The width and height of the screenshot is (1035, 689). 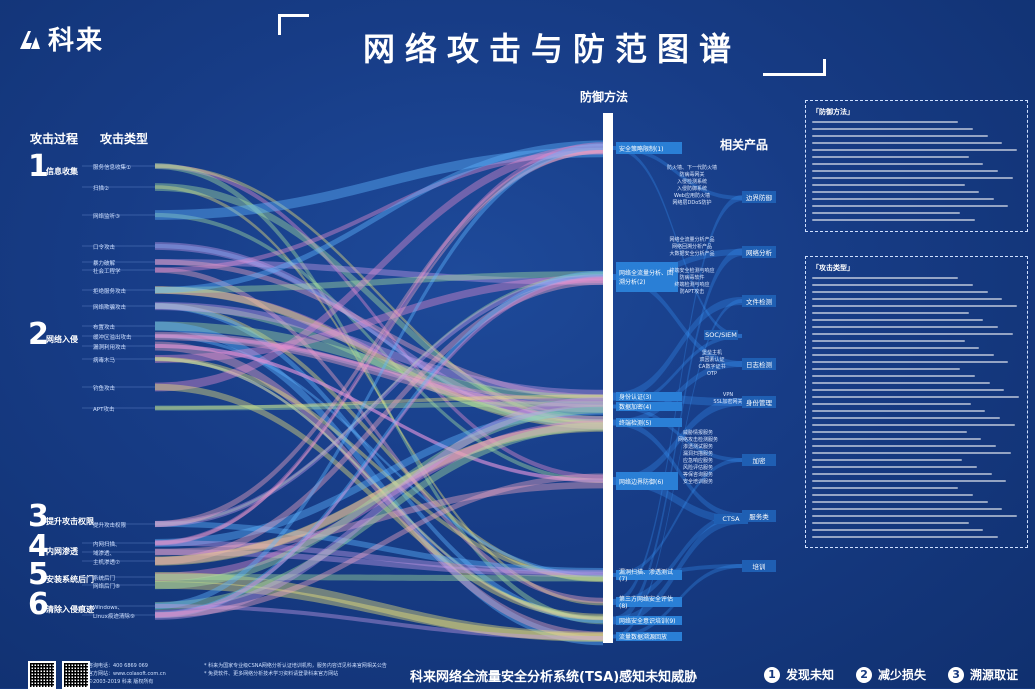 What do you see at coordinates (772, 674) in the screenshot?
I see `pill-number: 1` at bounding box center [772, 674].